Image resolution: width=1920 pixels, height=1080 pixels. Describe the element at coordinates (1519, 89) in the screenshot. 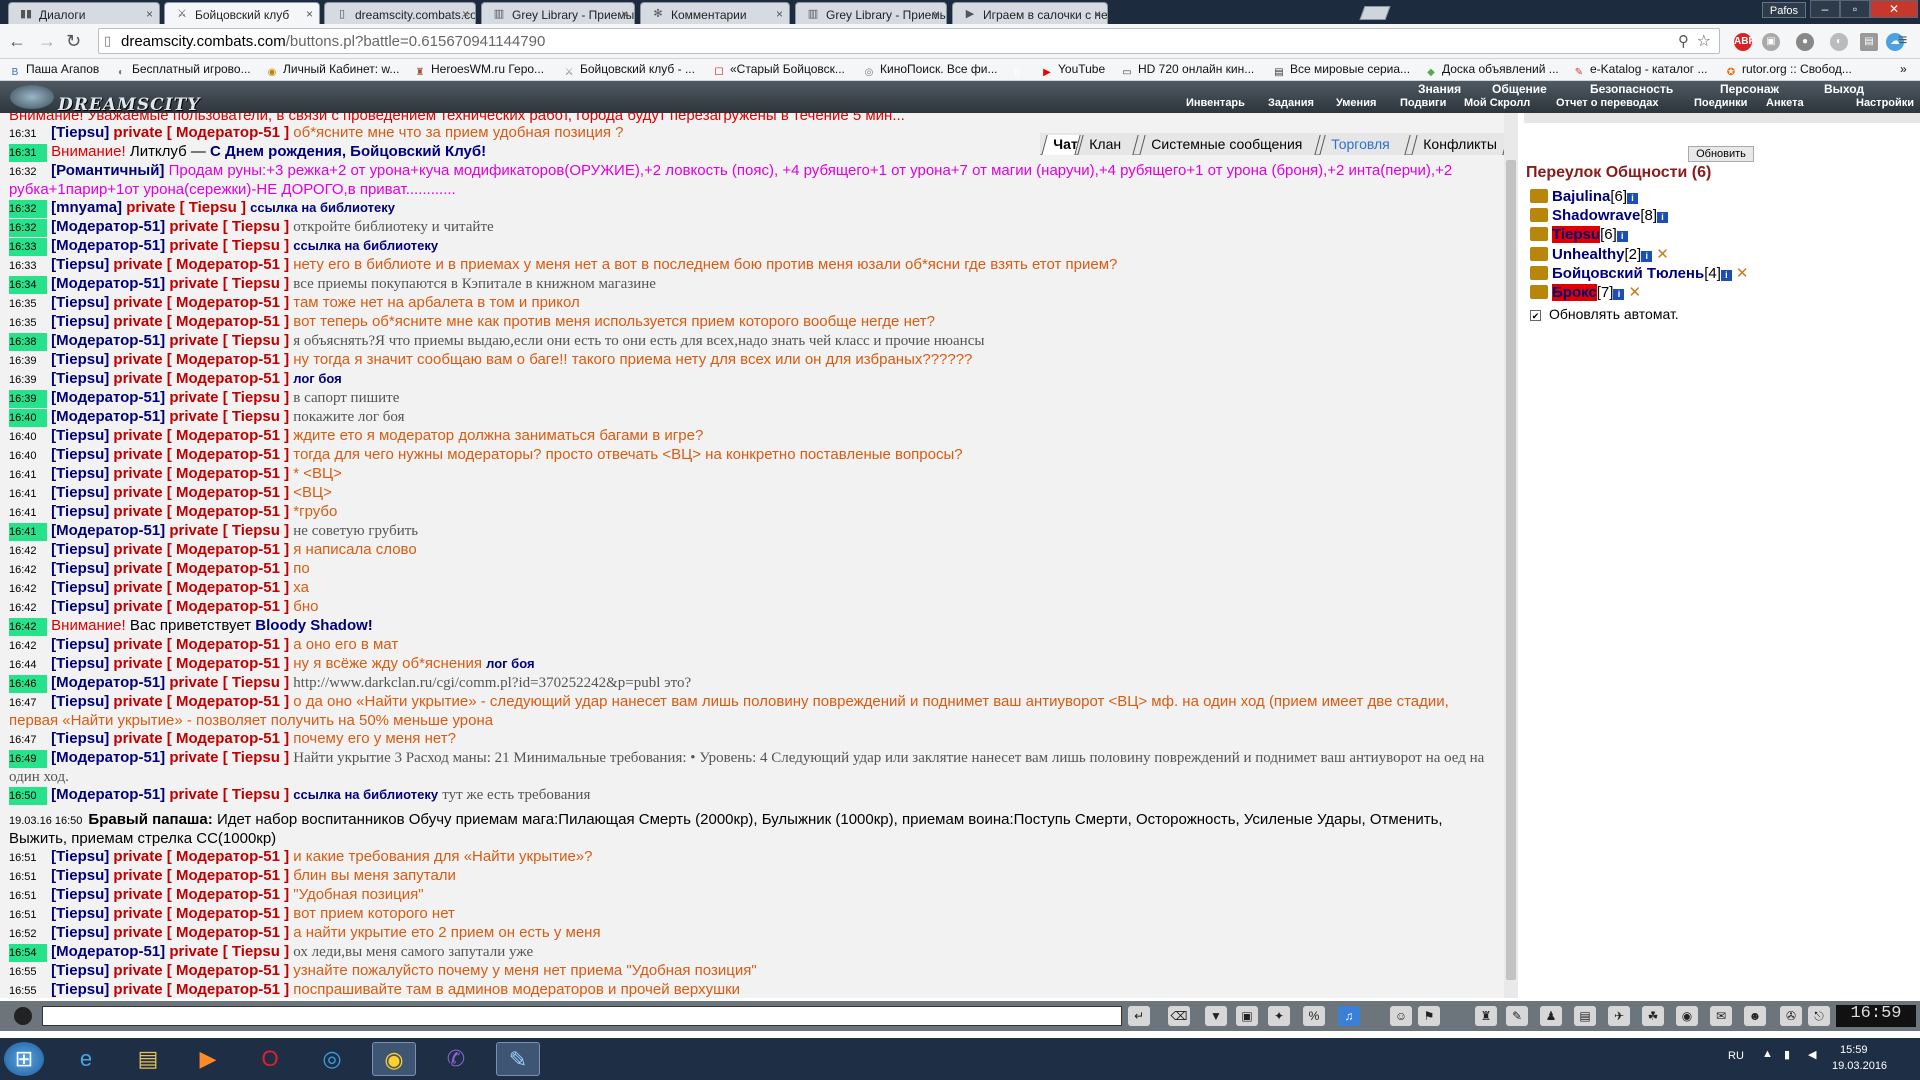

I see `game-menu-top-item: Общение` at that location.